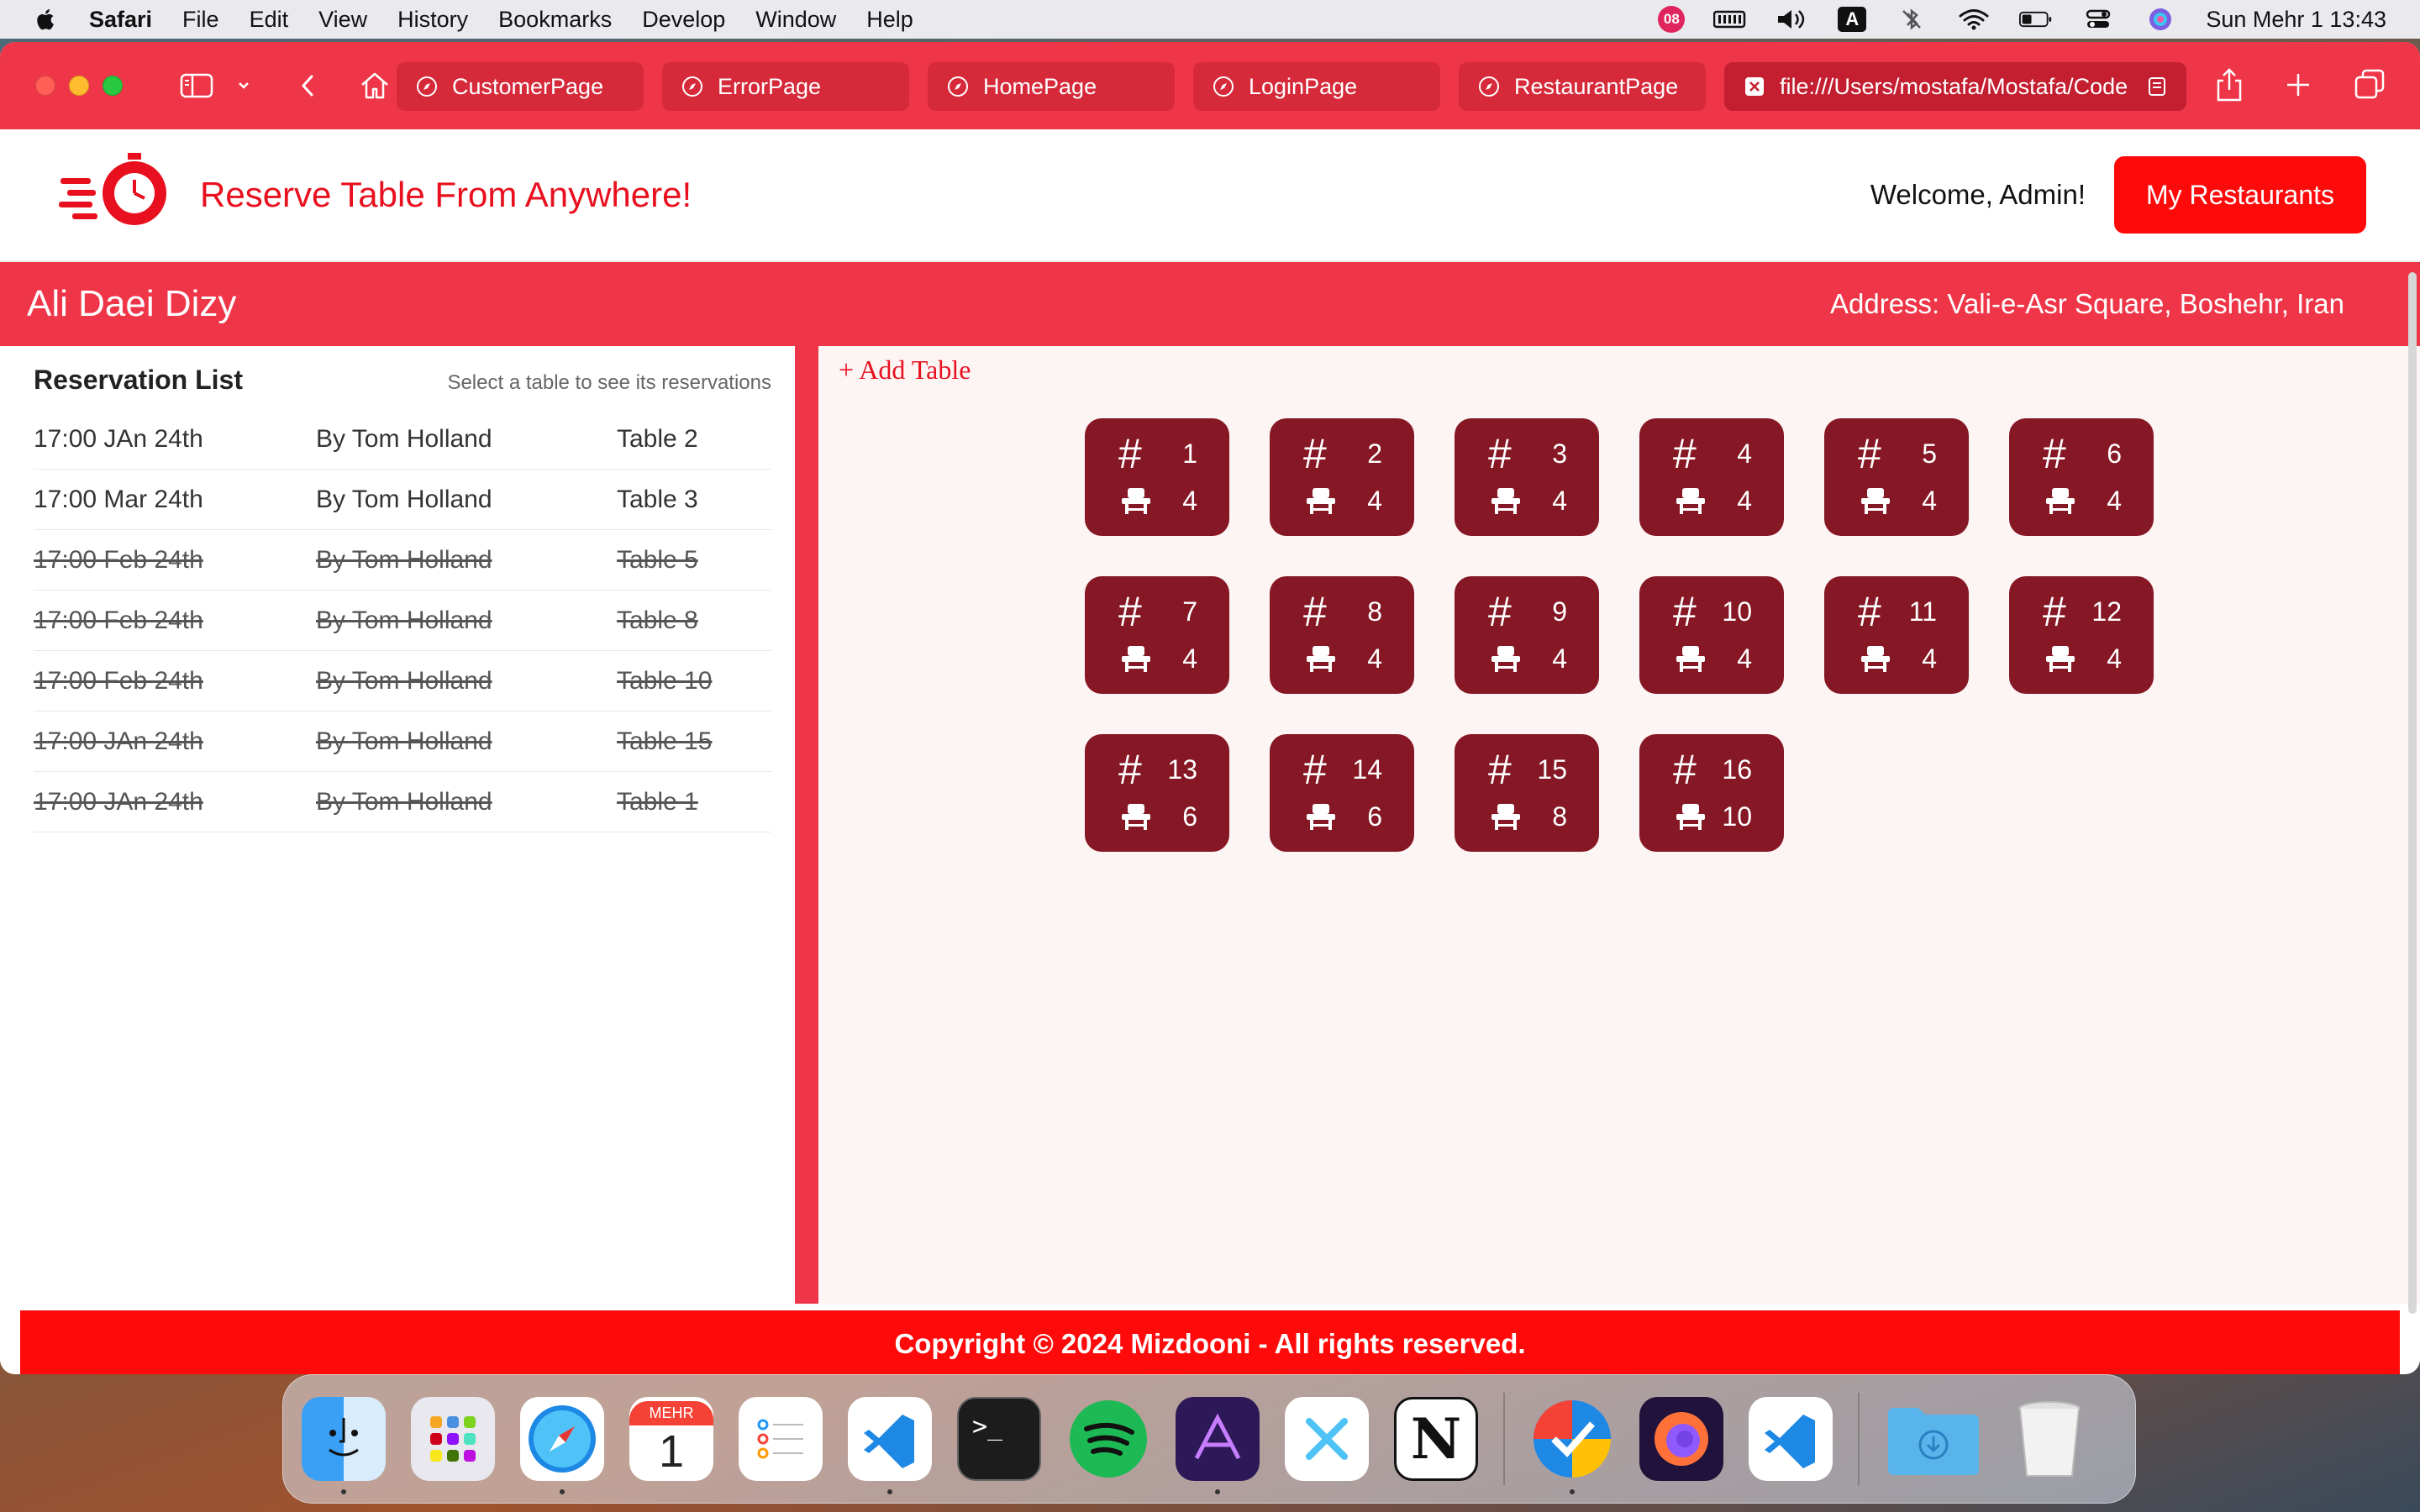 Image resolution: width=2420 pixels, height=1512 pixels. What do you see at coordinates (1711, 793) in the screenshot?
I see `table-card: #16 10` at bounding box center [1711, 793].